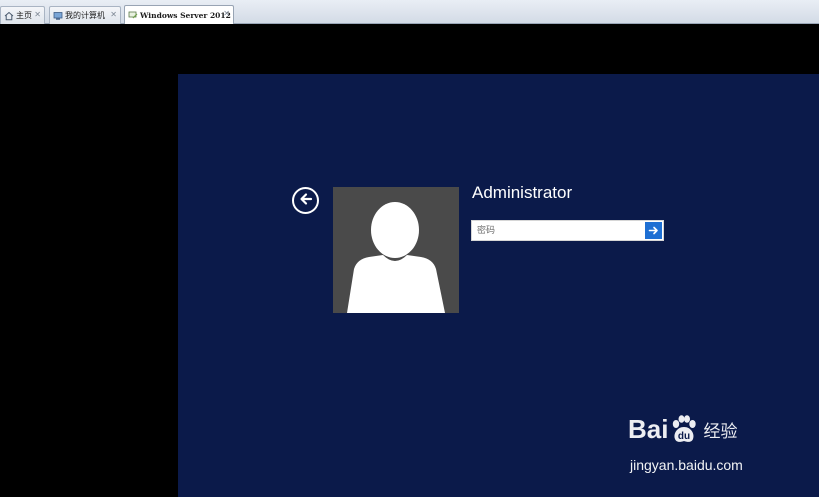 Image resolution: width=819 pixels, height=497 pixels. I want to click on tab-home-close-icon: ✕, so click(37, 14).